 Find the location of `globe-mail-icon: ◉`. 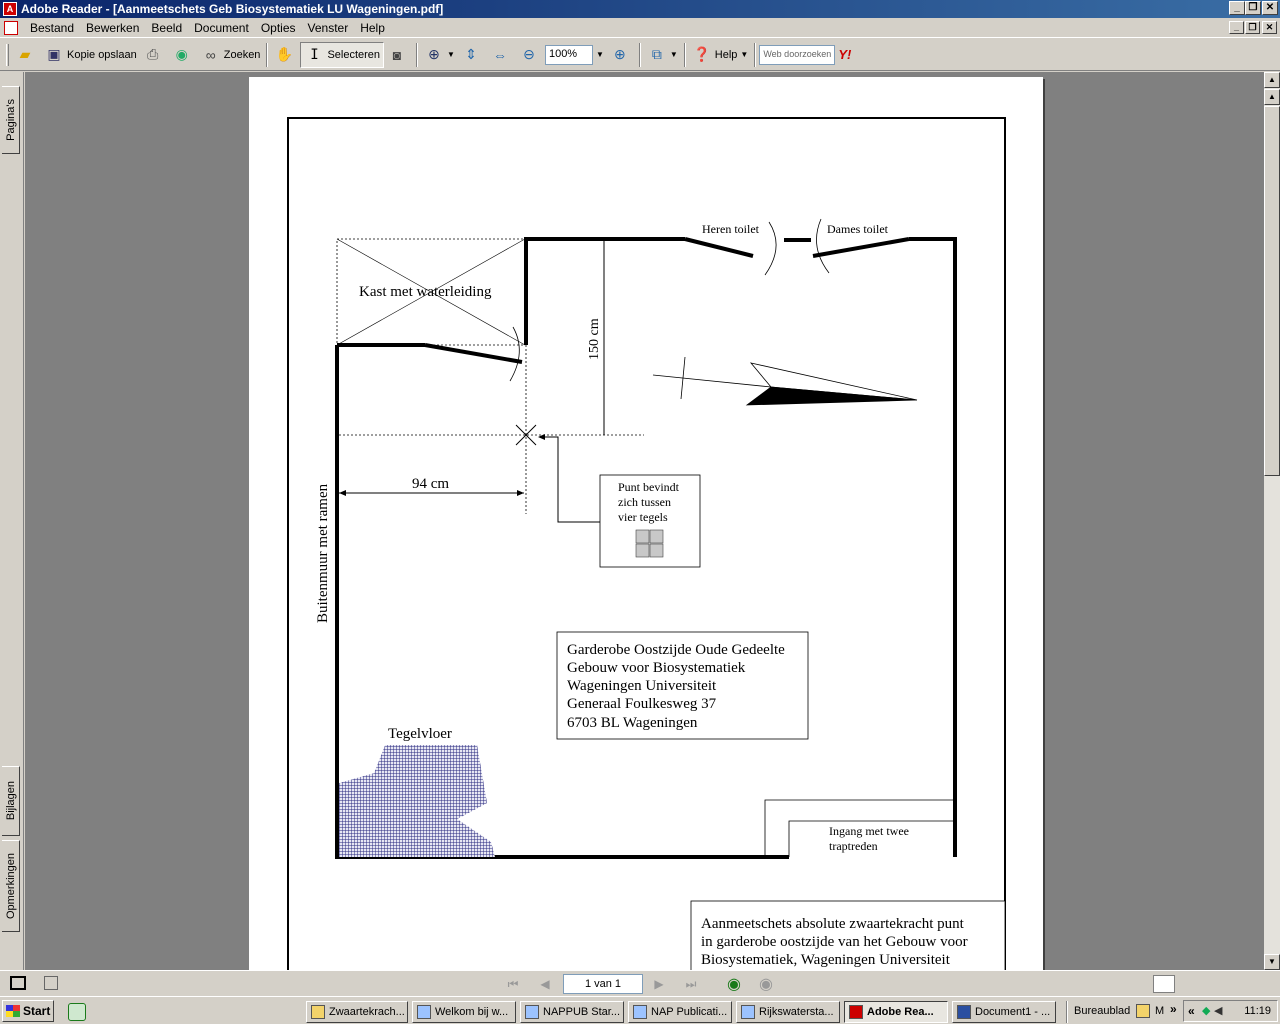

globe-mail-icon: ◉ is located at coordinates (181, 54).